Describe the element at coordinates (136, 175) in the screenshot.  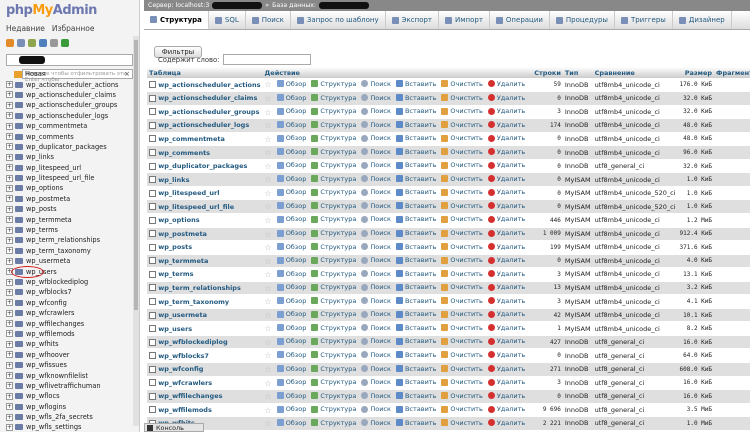
I see `left-scroll-thumb` at that location.